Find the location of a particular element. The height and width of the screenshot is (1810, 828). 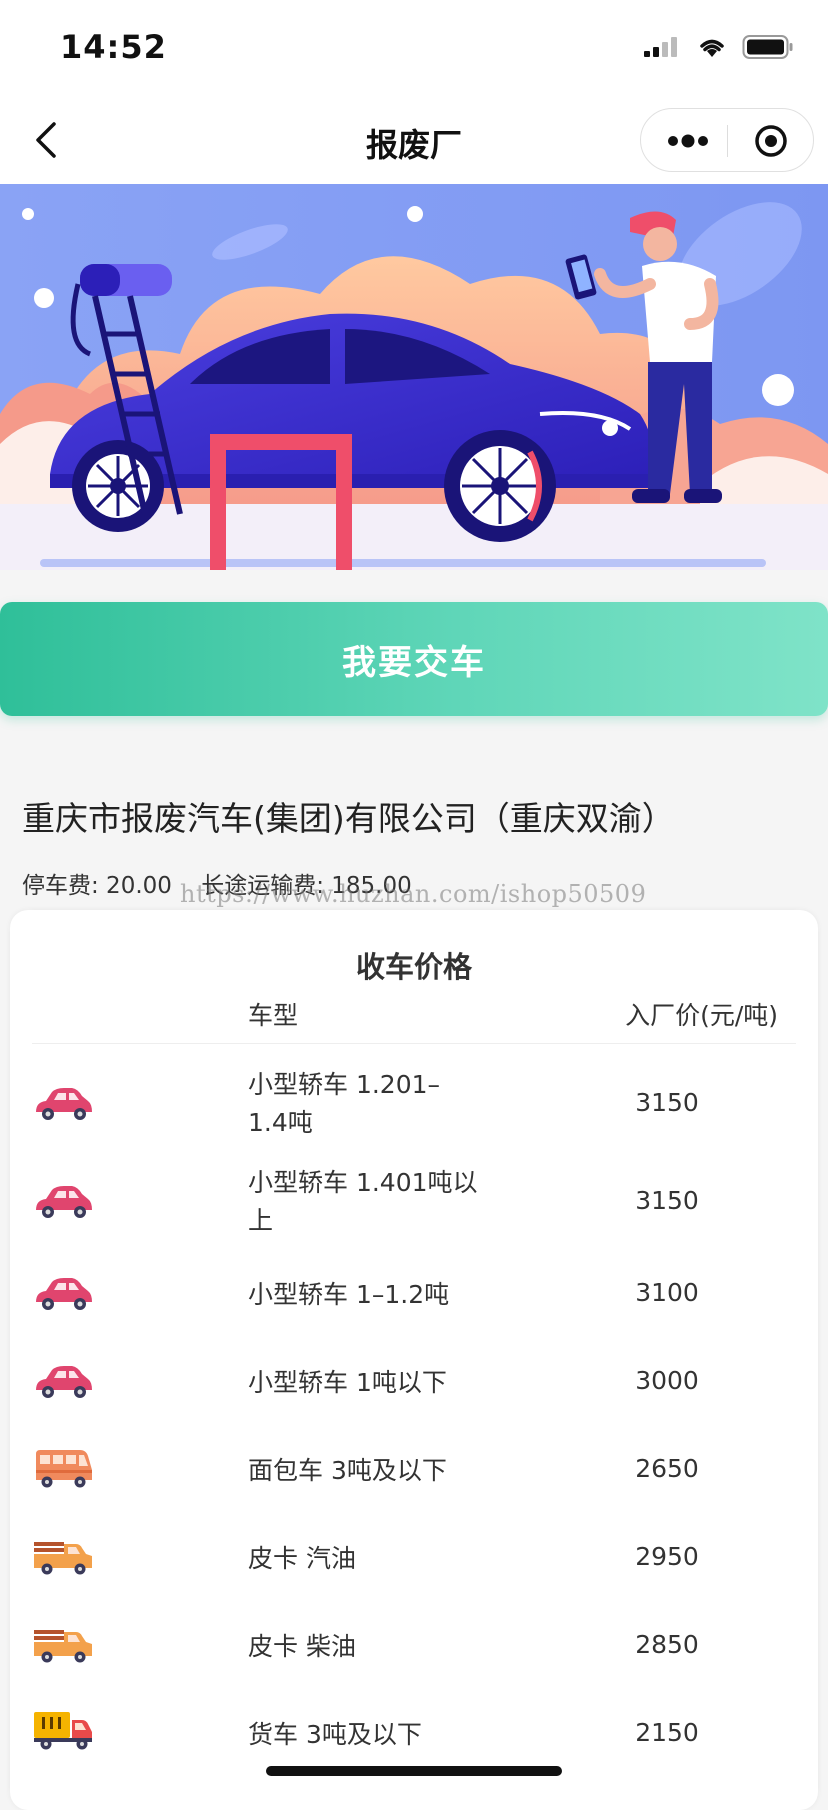

table-row: 皮卡 汽油 2950 is located at coordinates (414, 1558).